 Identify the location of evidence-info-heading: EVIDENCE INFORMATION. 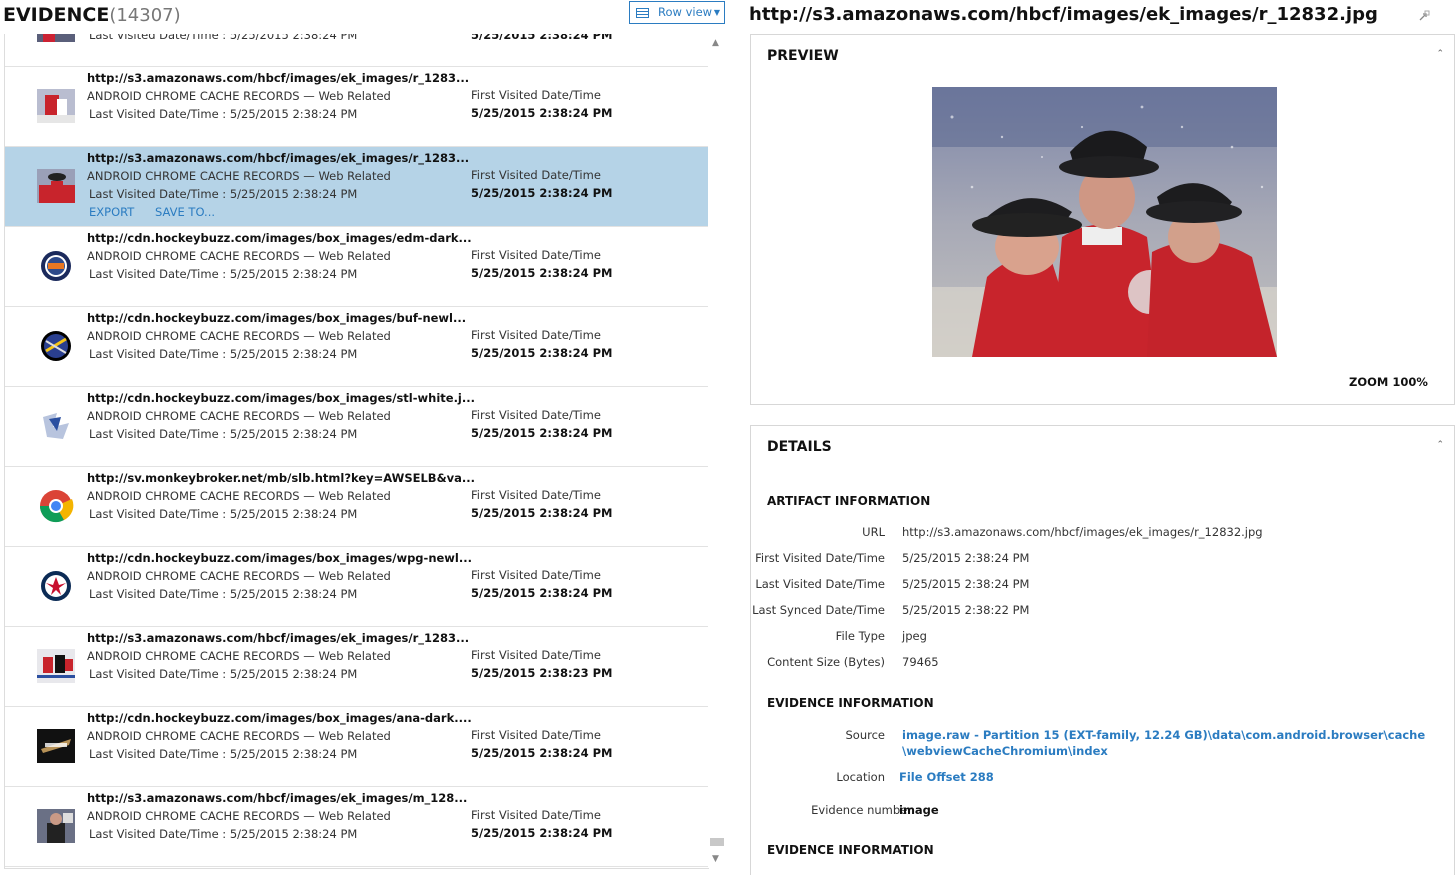
(850, 703).